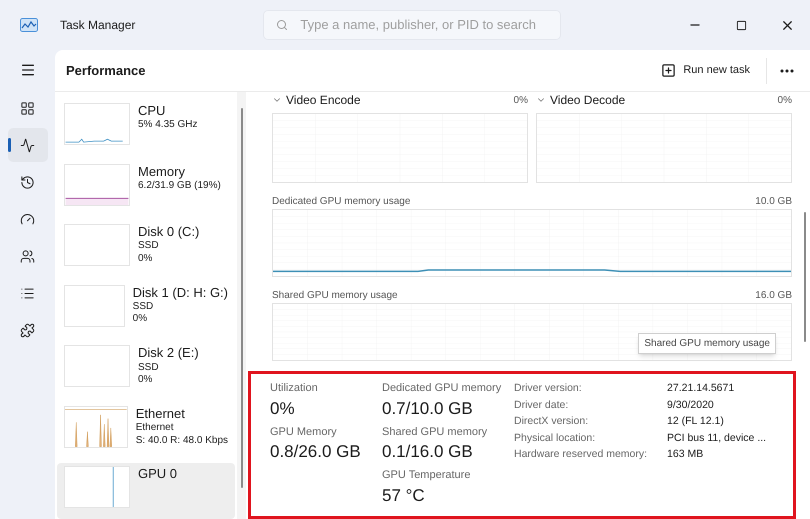 The width and height of the screenshot is (810, 519). Describe the element at coordinates (155, 428) in the screenshot. I see `device-detail: Ethernet` at that location.